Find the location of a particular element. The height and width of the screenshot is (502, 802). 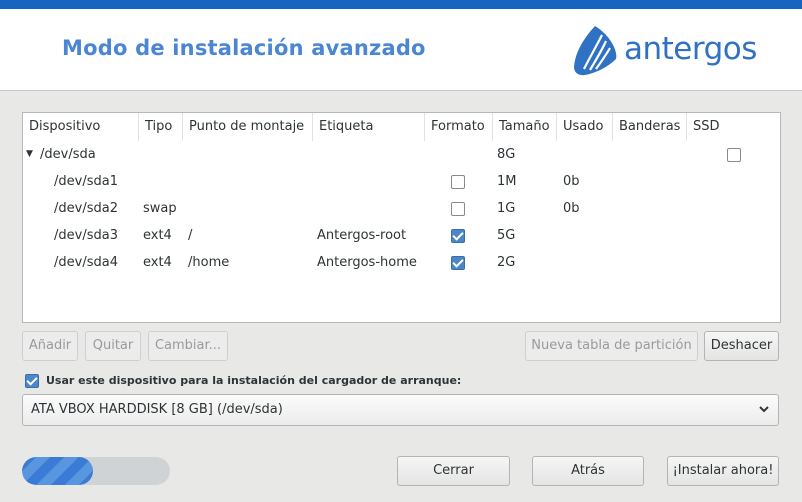

column-header-mount: Punto de montaje is located at coordinates (248, 127).